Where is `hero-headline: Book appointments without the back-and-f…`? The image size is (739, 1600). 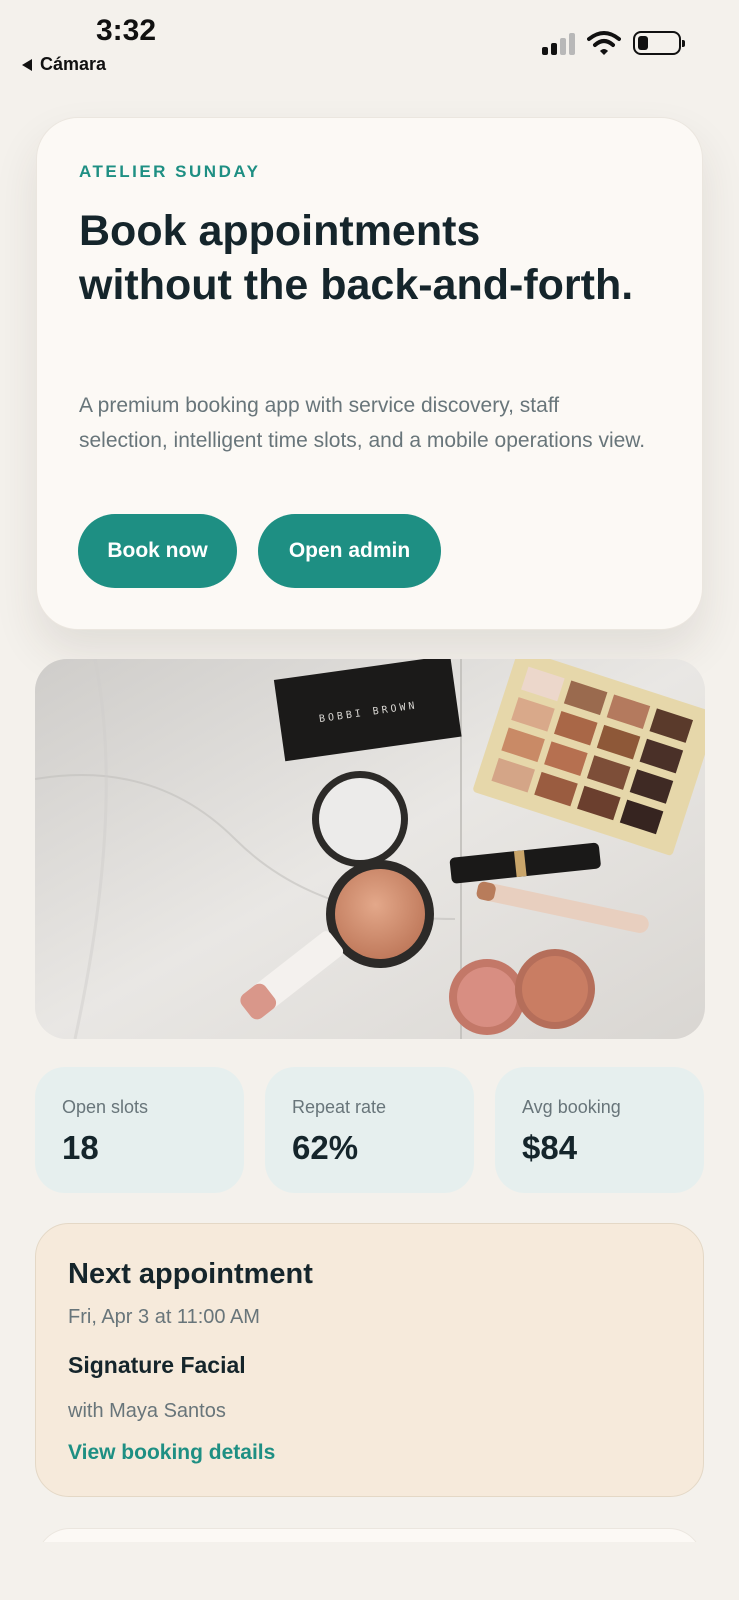 hero-headline: Book appointments without the back-and-f… is located at coordinates (356, 258).